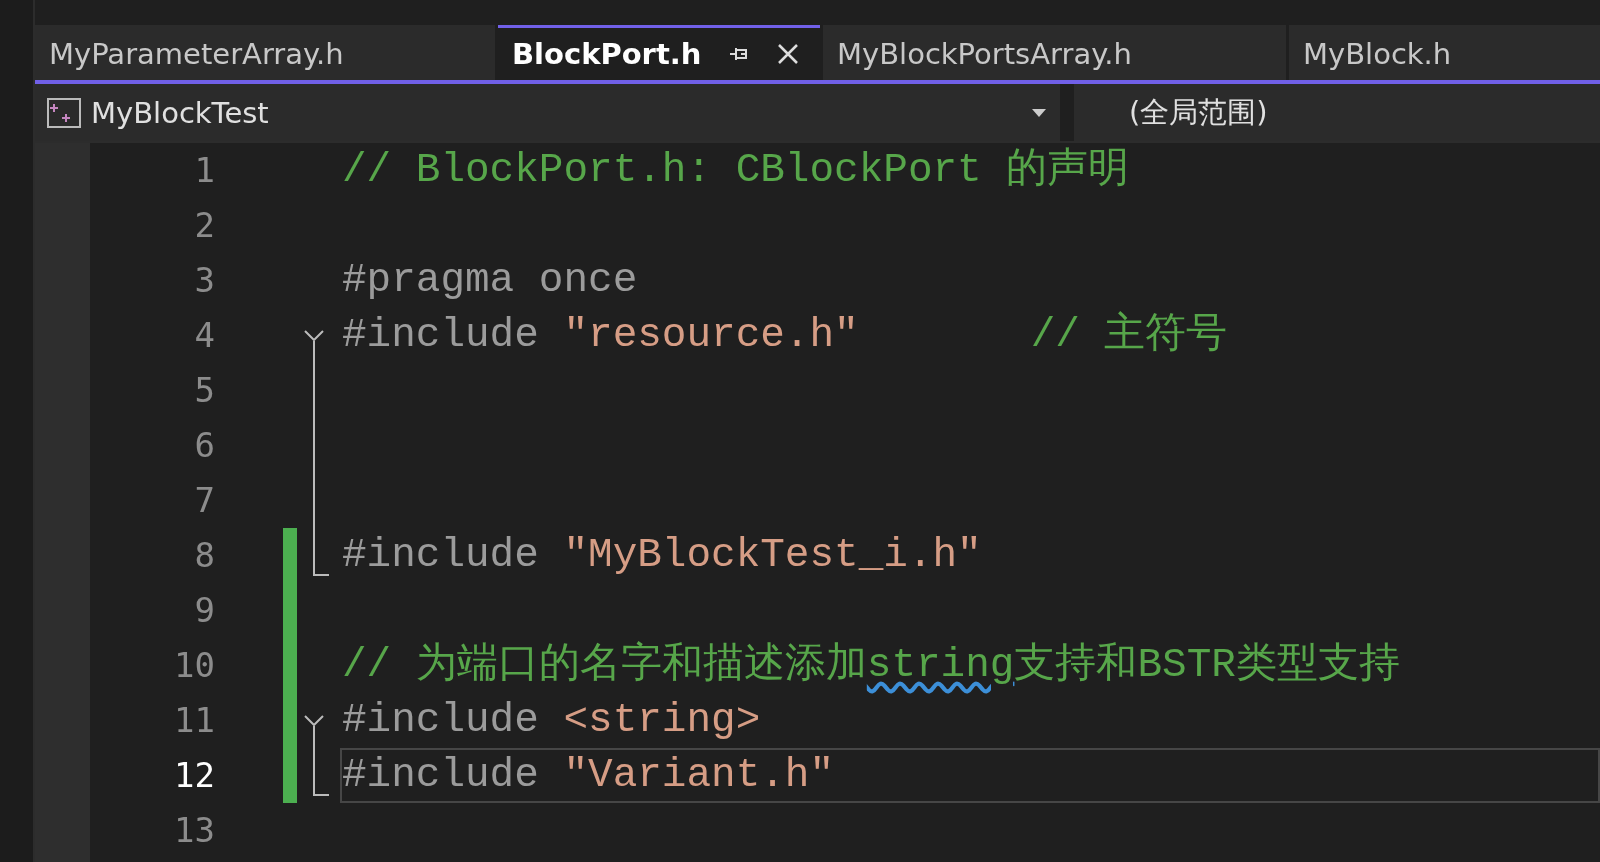  I want to click on line-number: 10, so click(194, 665).